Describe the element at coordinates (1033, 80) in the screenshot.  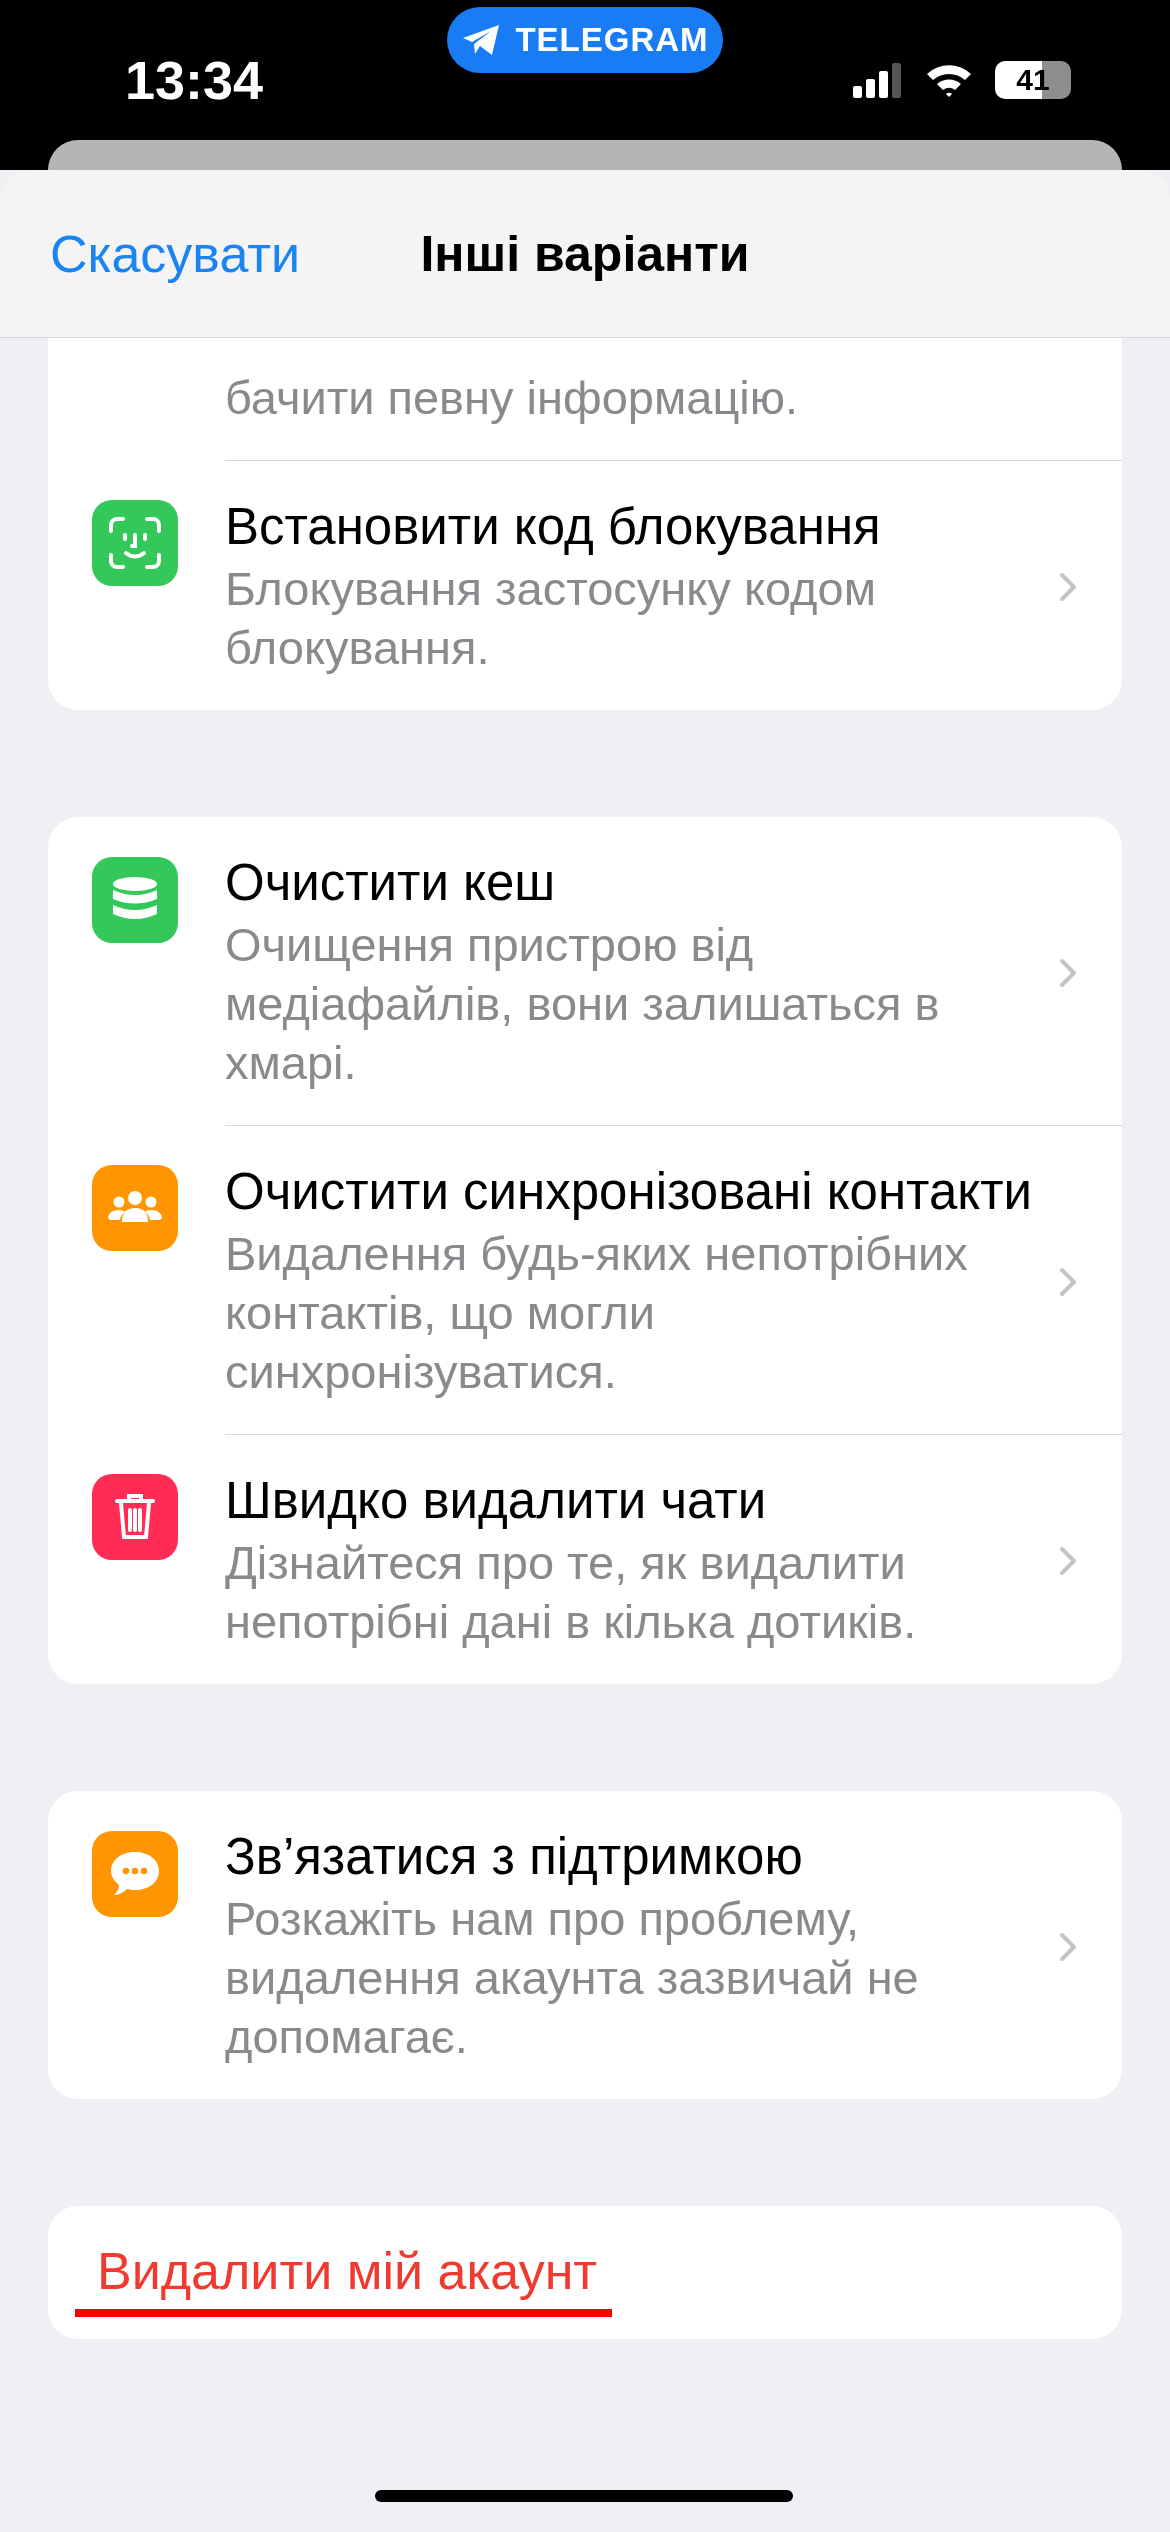
I see `battery-icon: 41` at that location.